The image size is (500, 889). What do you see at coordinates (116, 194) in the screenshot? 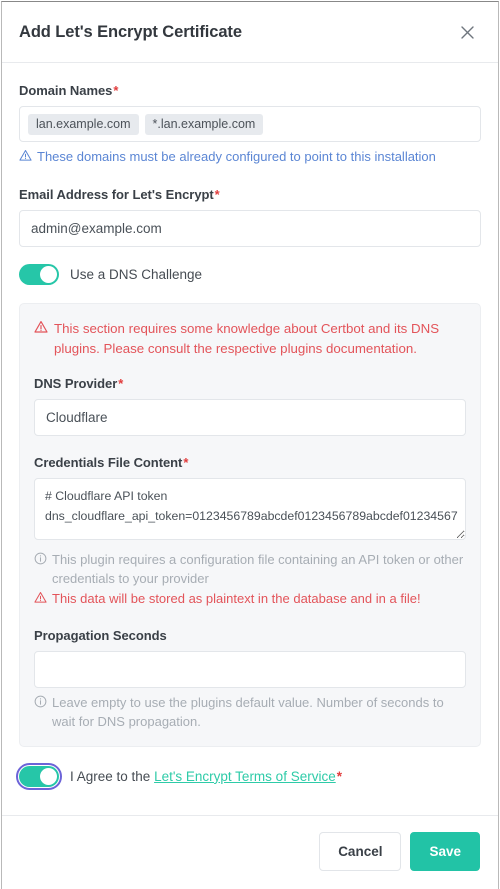
I see `email-label-text: Email Address for Let's Encrypt` at bounding box center [116, 194].